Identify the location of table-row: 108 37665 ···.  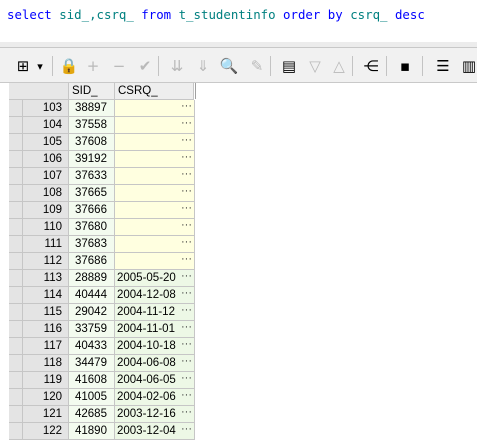
(102, 193).